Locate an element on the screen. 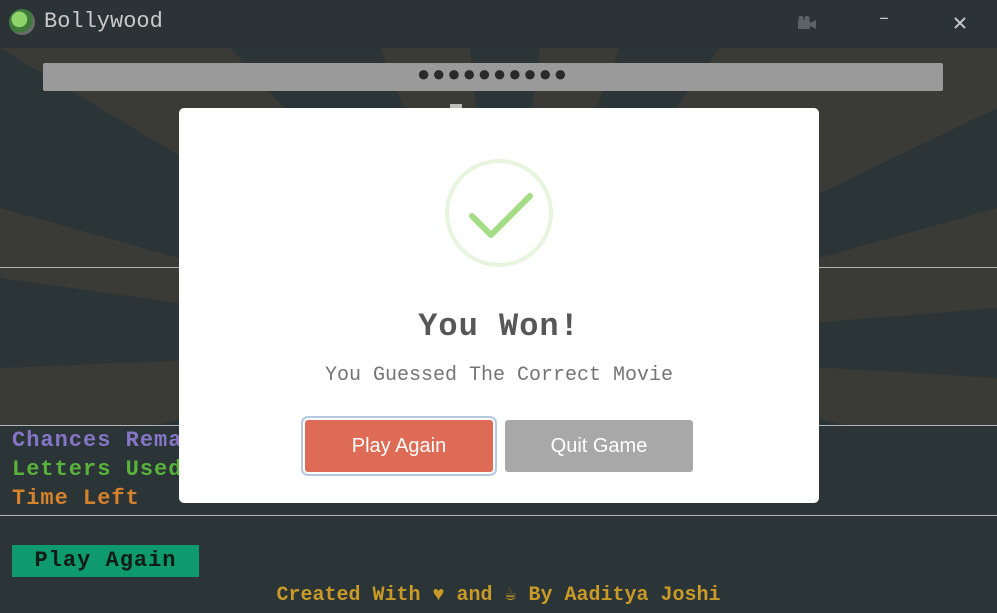 This screenshot has height=613, width=997. dialog-message: You Guessed The Correct Movie is located at coordinates (499, 375).